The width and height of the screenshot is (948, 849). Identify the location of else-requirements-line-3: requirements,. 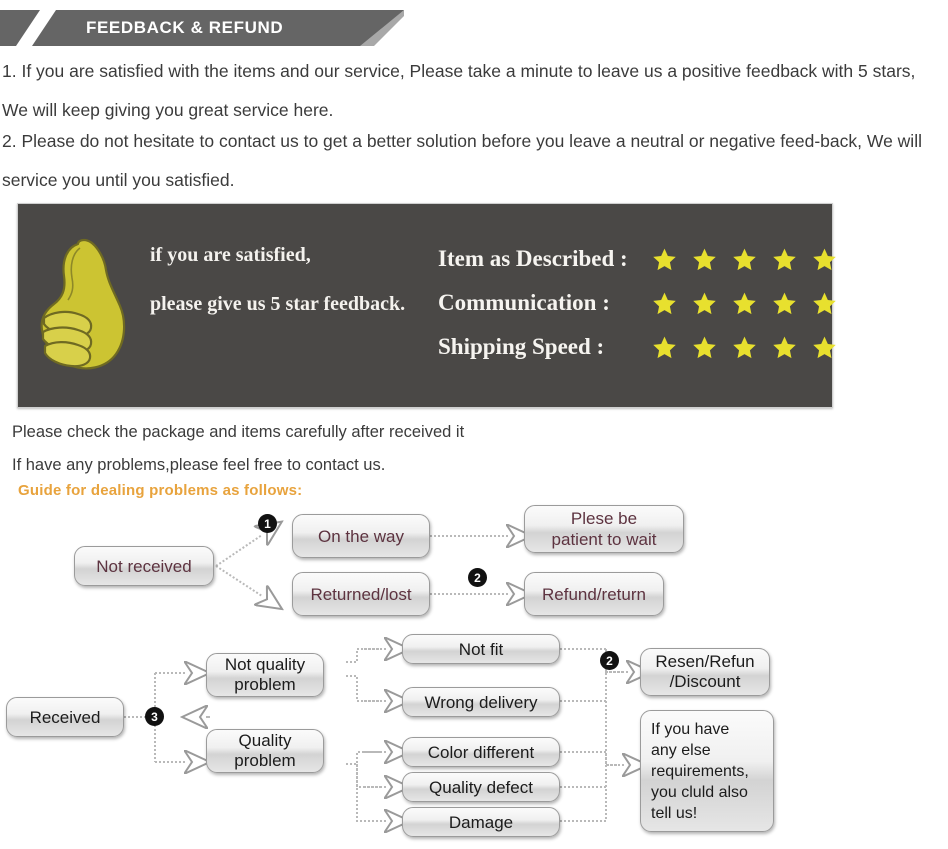
(700, 771).